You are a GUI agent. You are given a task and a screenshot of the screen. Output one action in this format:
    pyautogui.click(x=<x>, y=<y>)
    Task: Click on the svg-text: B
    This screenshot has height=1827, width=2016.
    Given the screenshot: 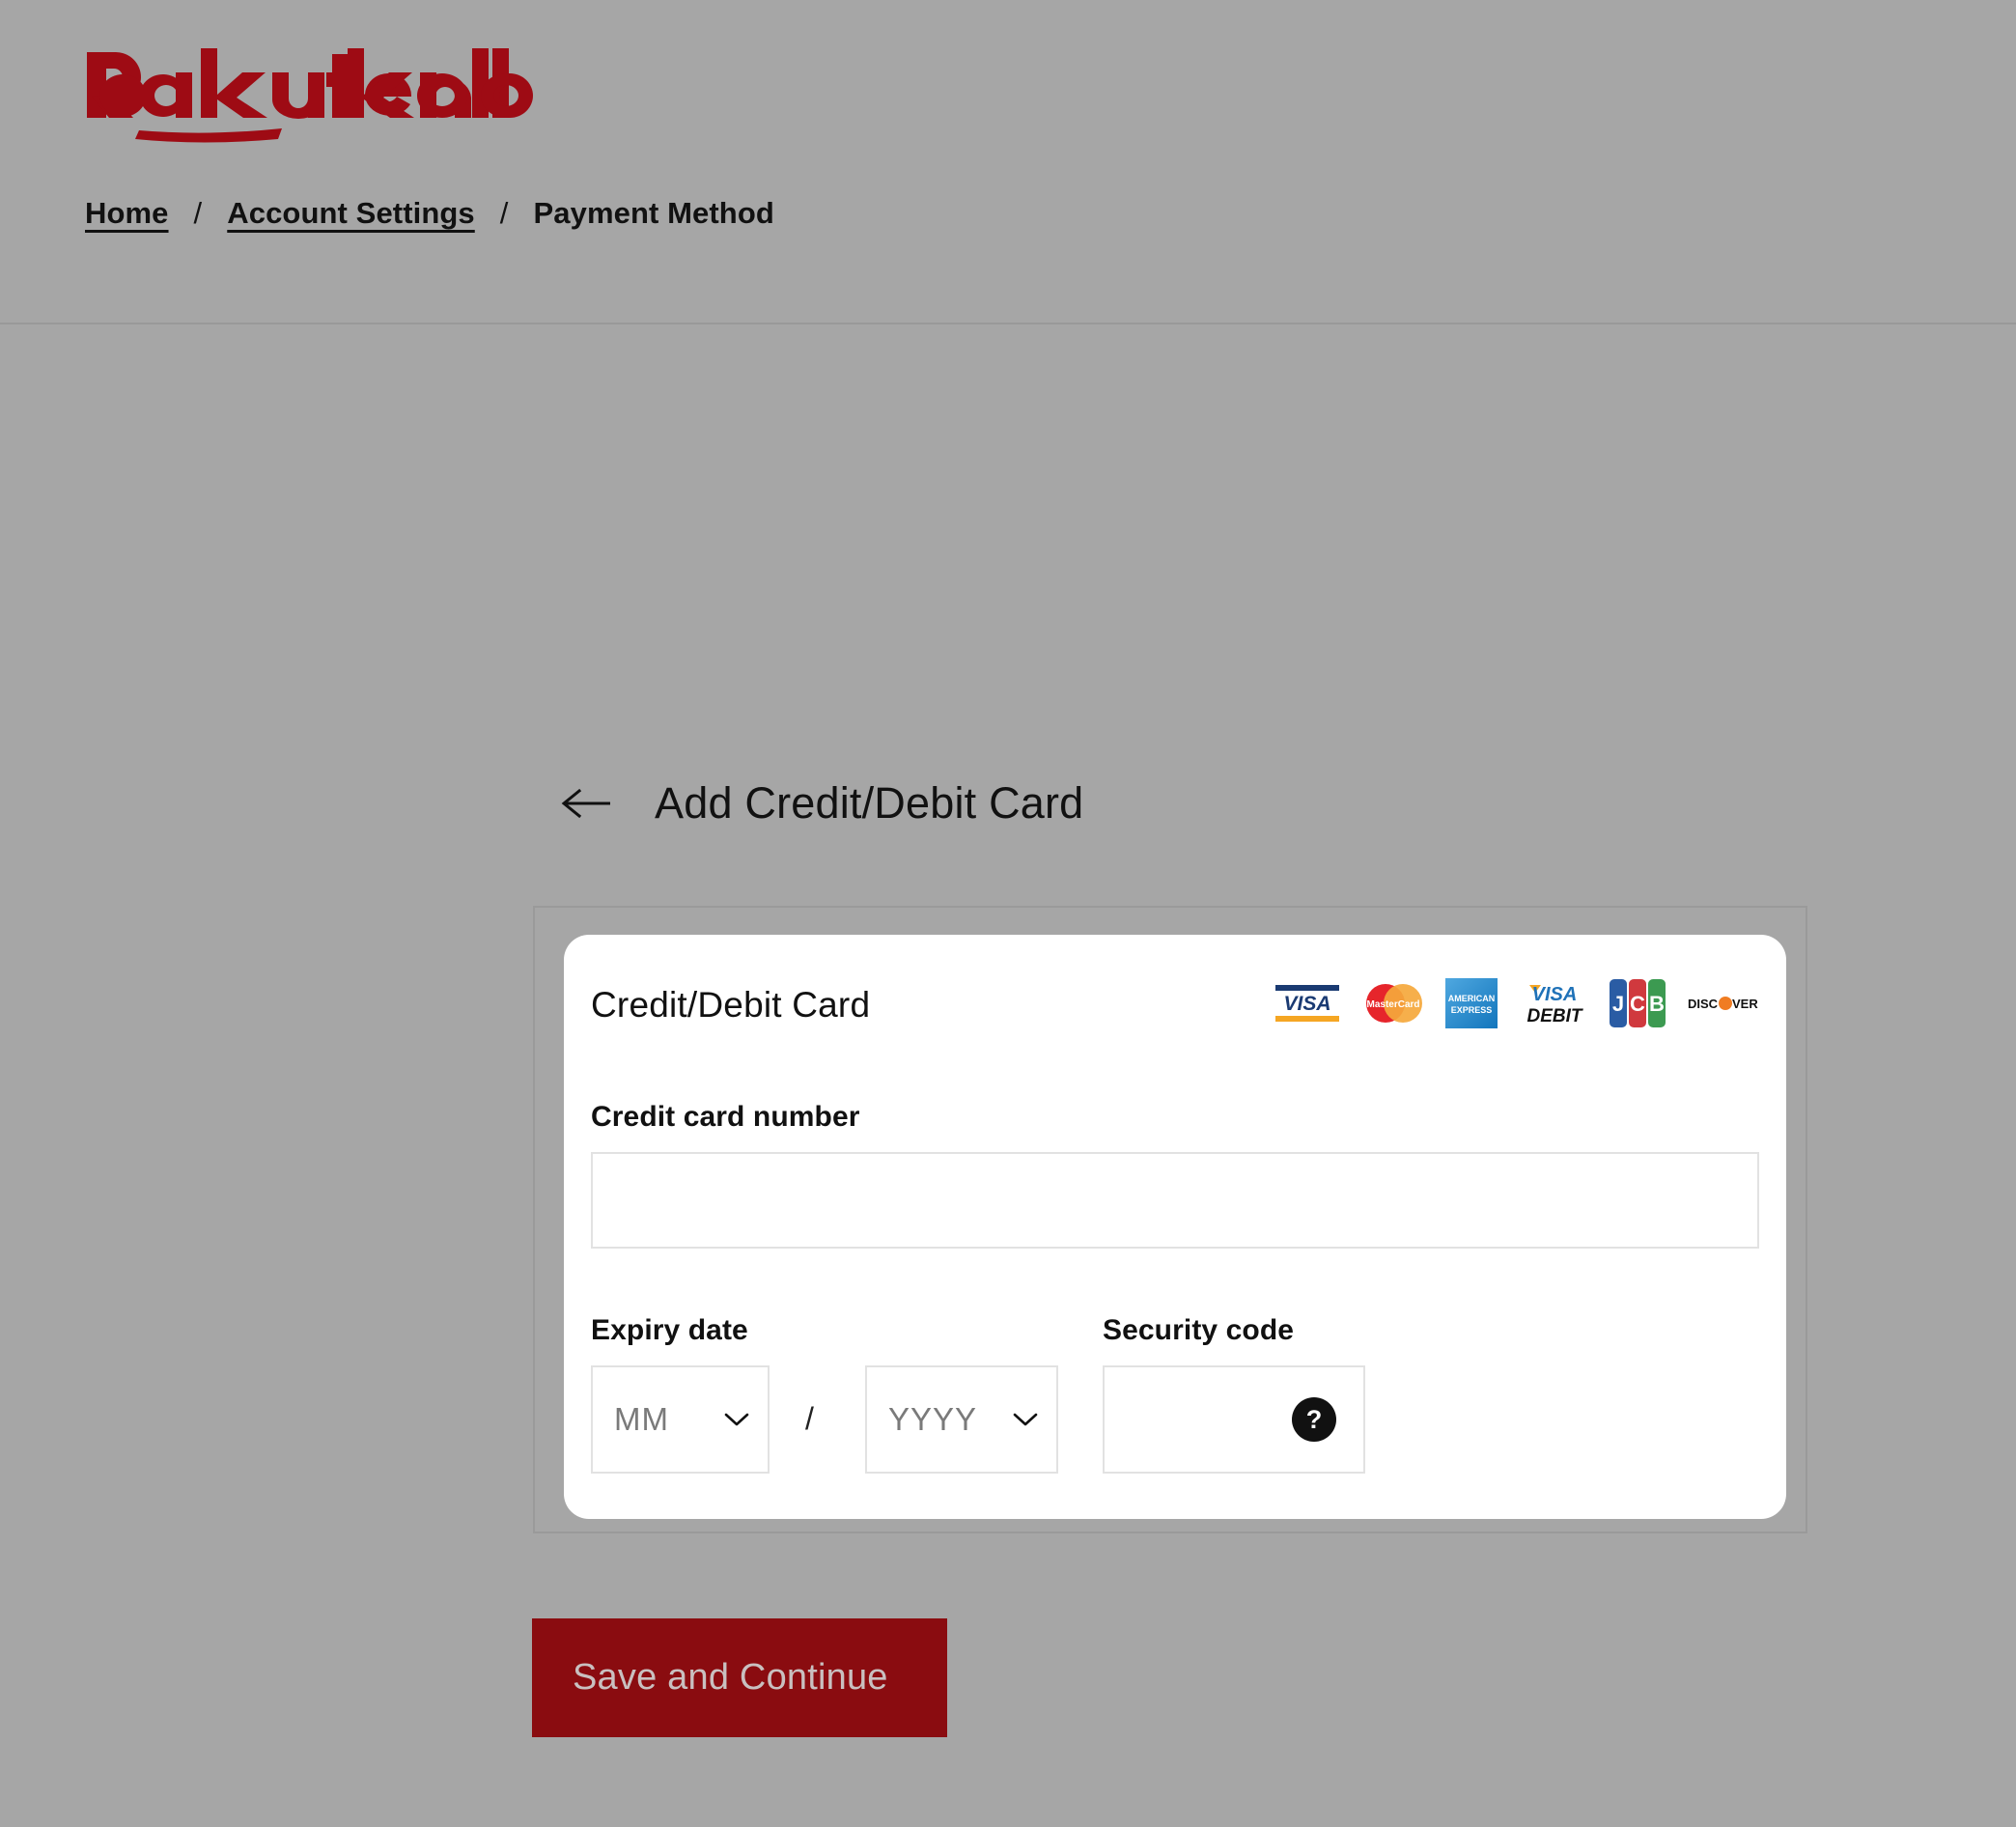 What is the action you would take?
    pyautogui.click(x=1657, y=1004)
    